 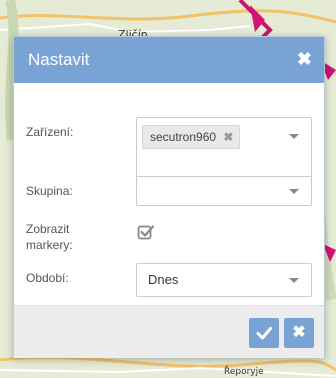 What do you see at coordinates (228, 137) in the screenshot?
I see `tag-remove-icon: ✖` at bounding box center [228, 137].